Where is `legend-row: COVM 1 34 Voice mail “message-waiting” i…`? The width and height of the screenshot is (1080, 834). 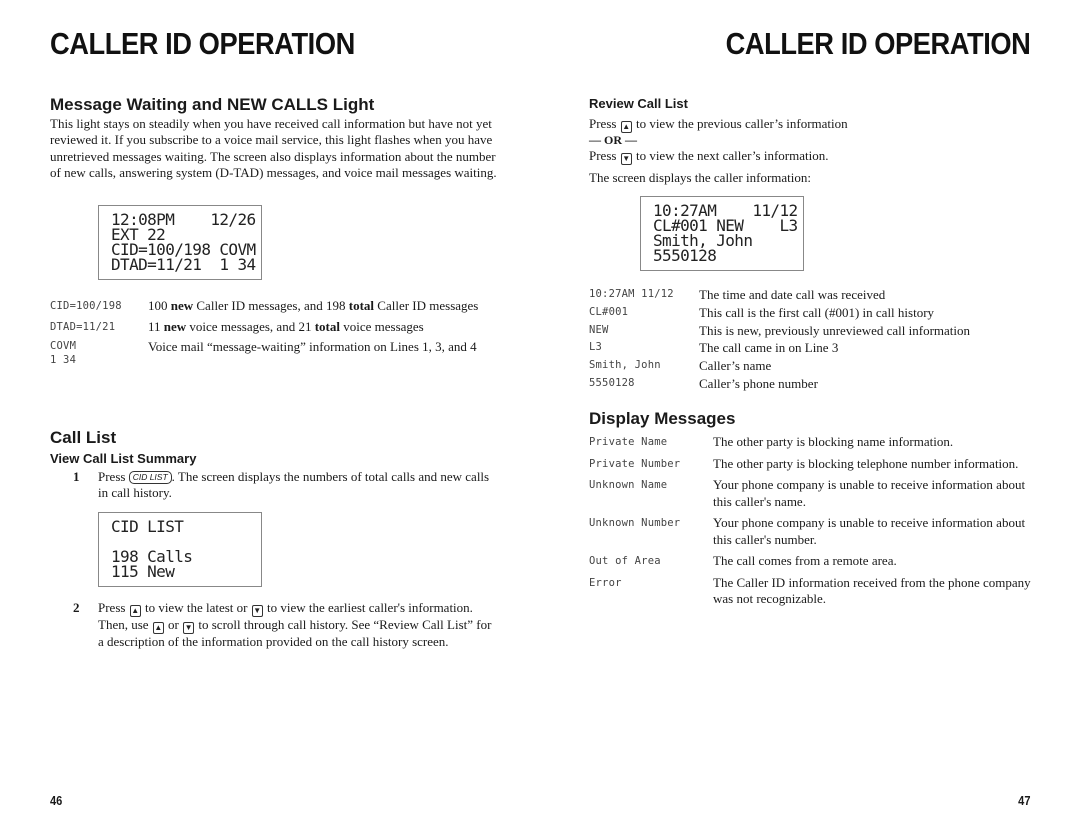 legend-row: COVM 1 34 Voice mail “message-waiting” i… is located at coordinates (274, 353).